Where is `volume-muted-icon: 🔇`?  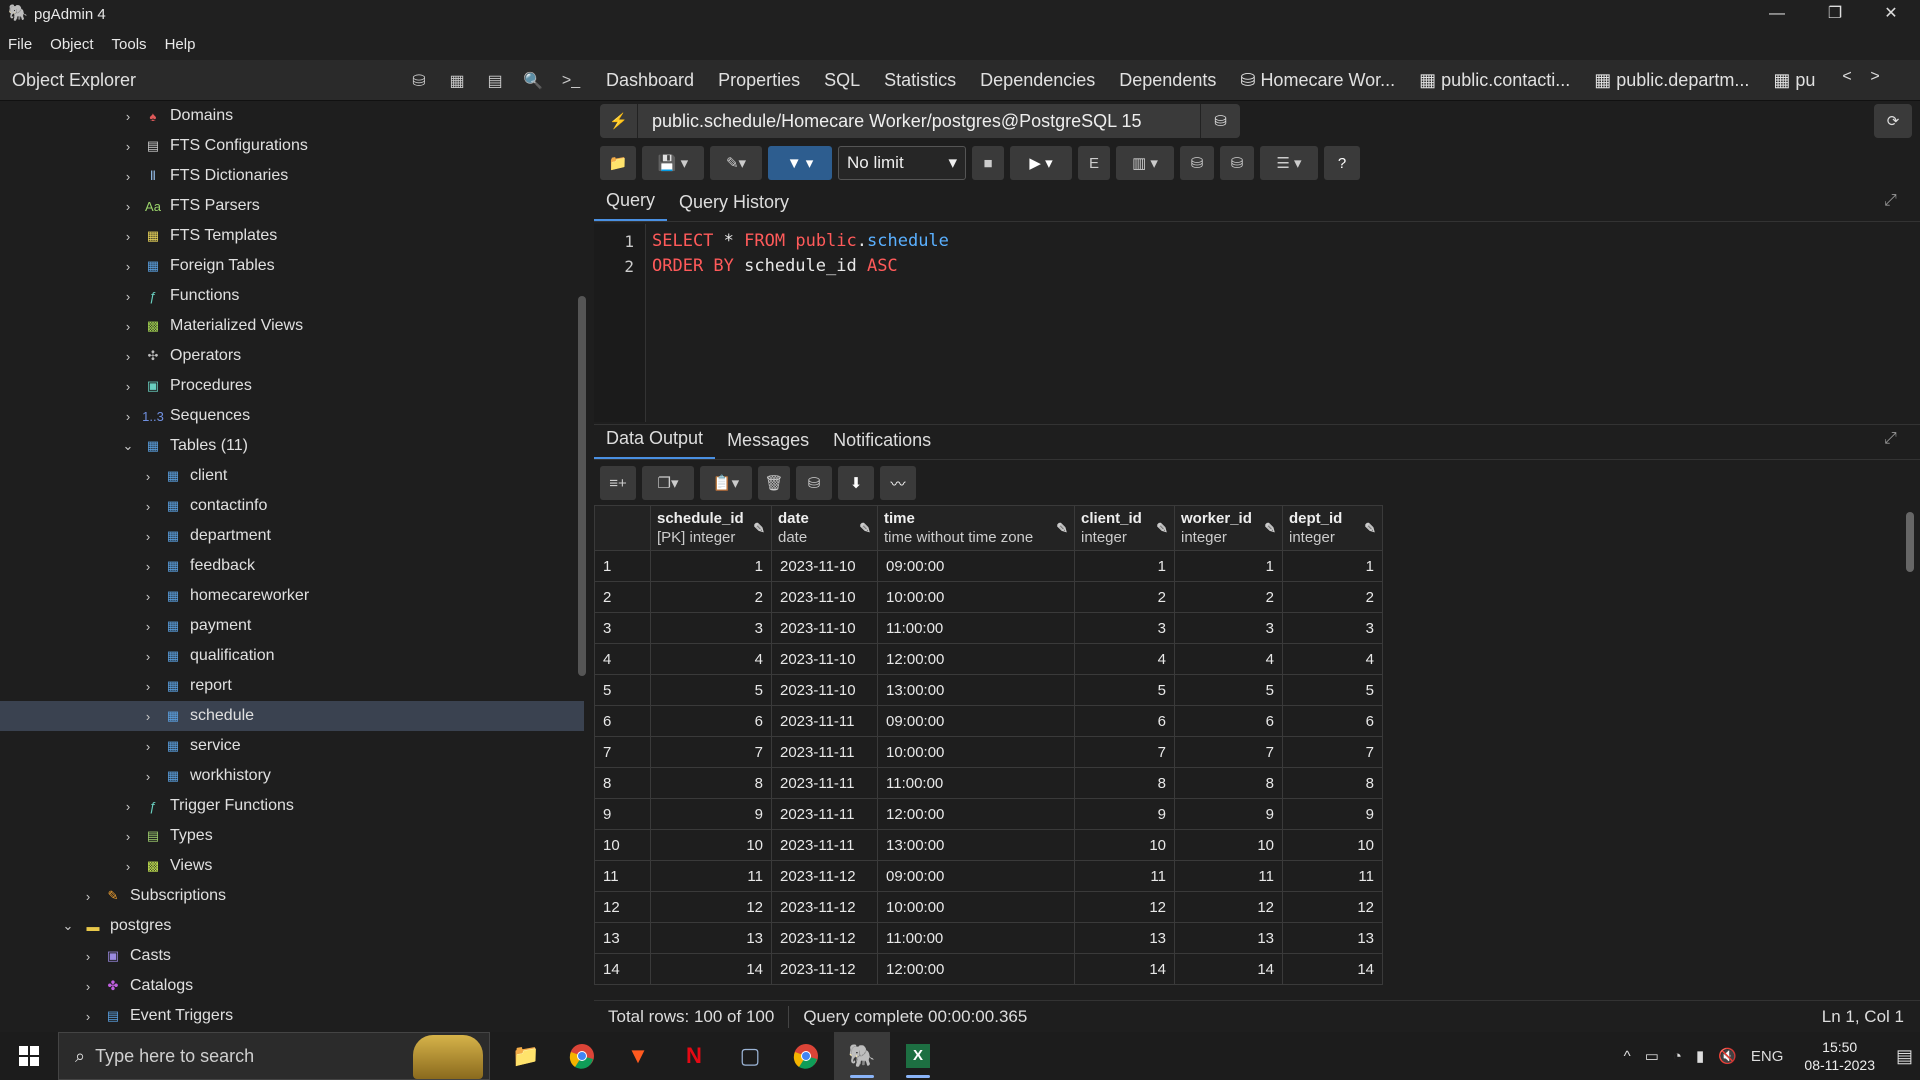 volume-muted-icon: 🔇 is located at coordinates (1727, 1056).